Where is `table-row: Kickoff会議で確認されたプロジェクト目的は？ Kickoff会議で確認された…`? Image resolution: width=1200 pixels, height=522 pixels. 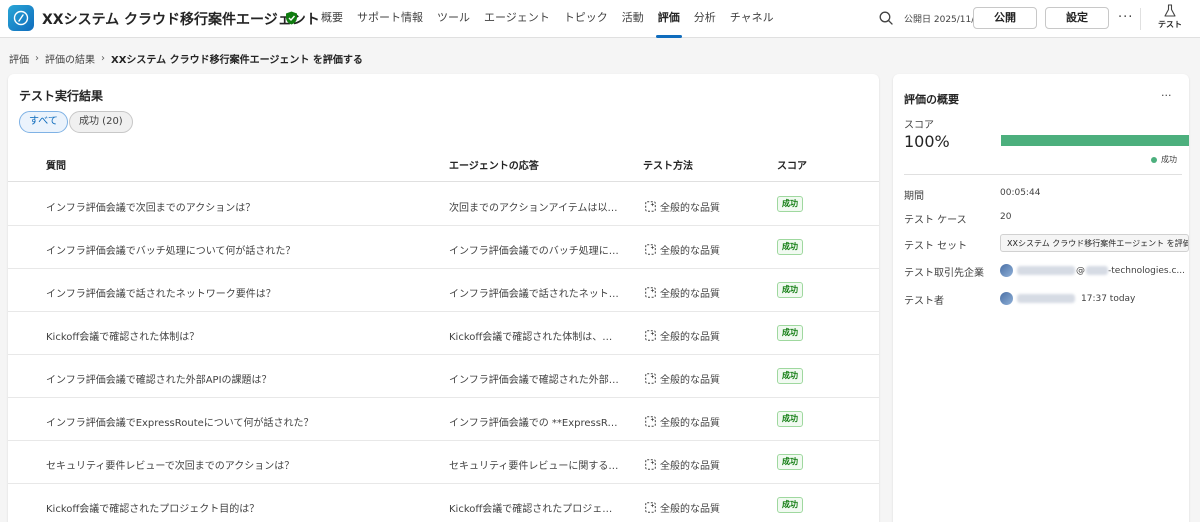 table-row: Kickoff会議で確認されたプロジェクト目的は？ Kickoff会議で確認された… is located at coordinates (443, 503).